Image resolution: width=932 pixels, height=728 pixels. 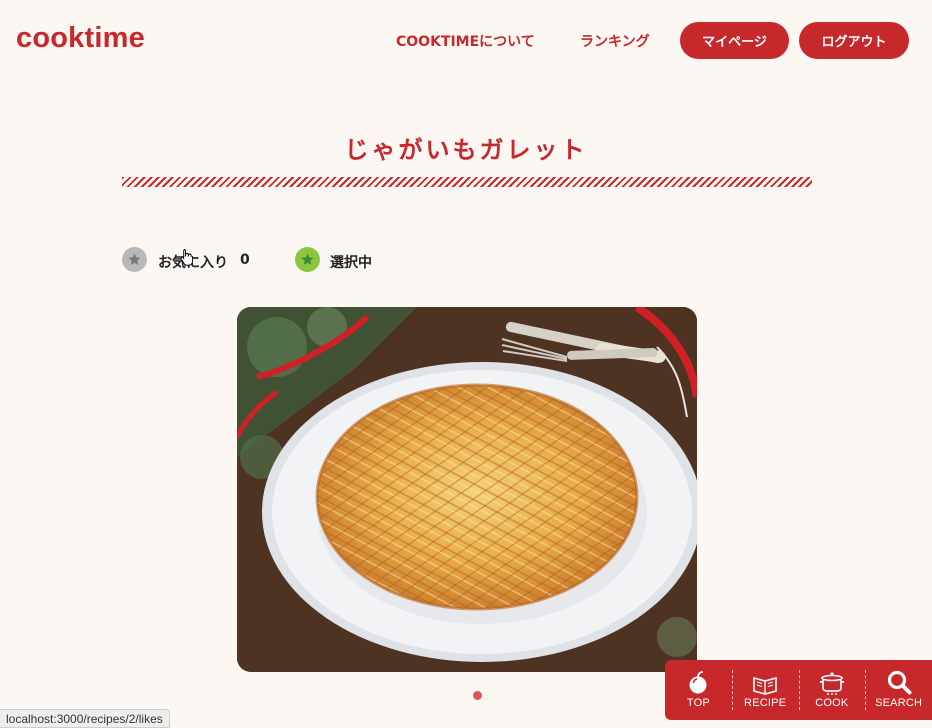 What do you see at coordinates (899, 682) in the screenshot?
I see `search-icon` at bounding box center [899, 682].